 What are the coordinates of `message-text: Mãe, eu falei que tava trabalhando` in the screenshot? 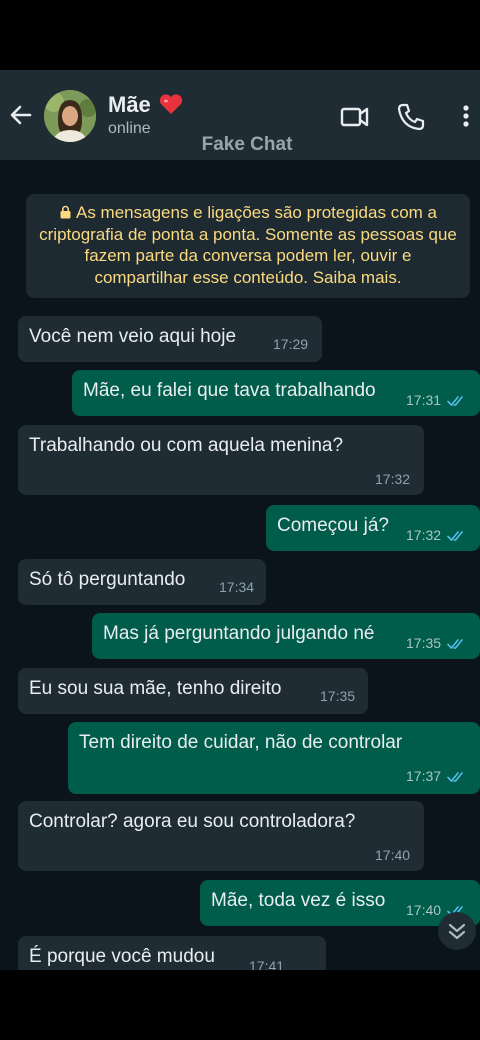 It's located at (229, 390).